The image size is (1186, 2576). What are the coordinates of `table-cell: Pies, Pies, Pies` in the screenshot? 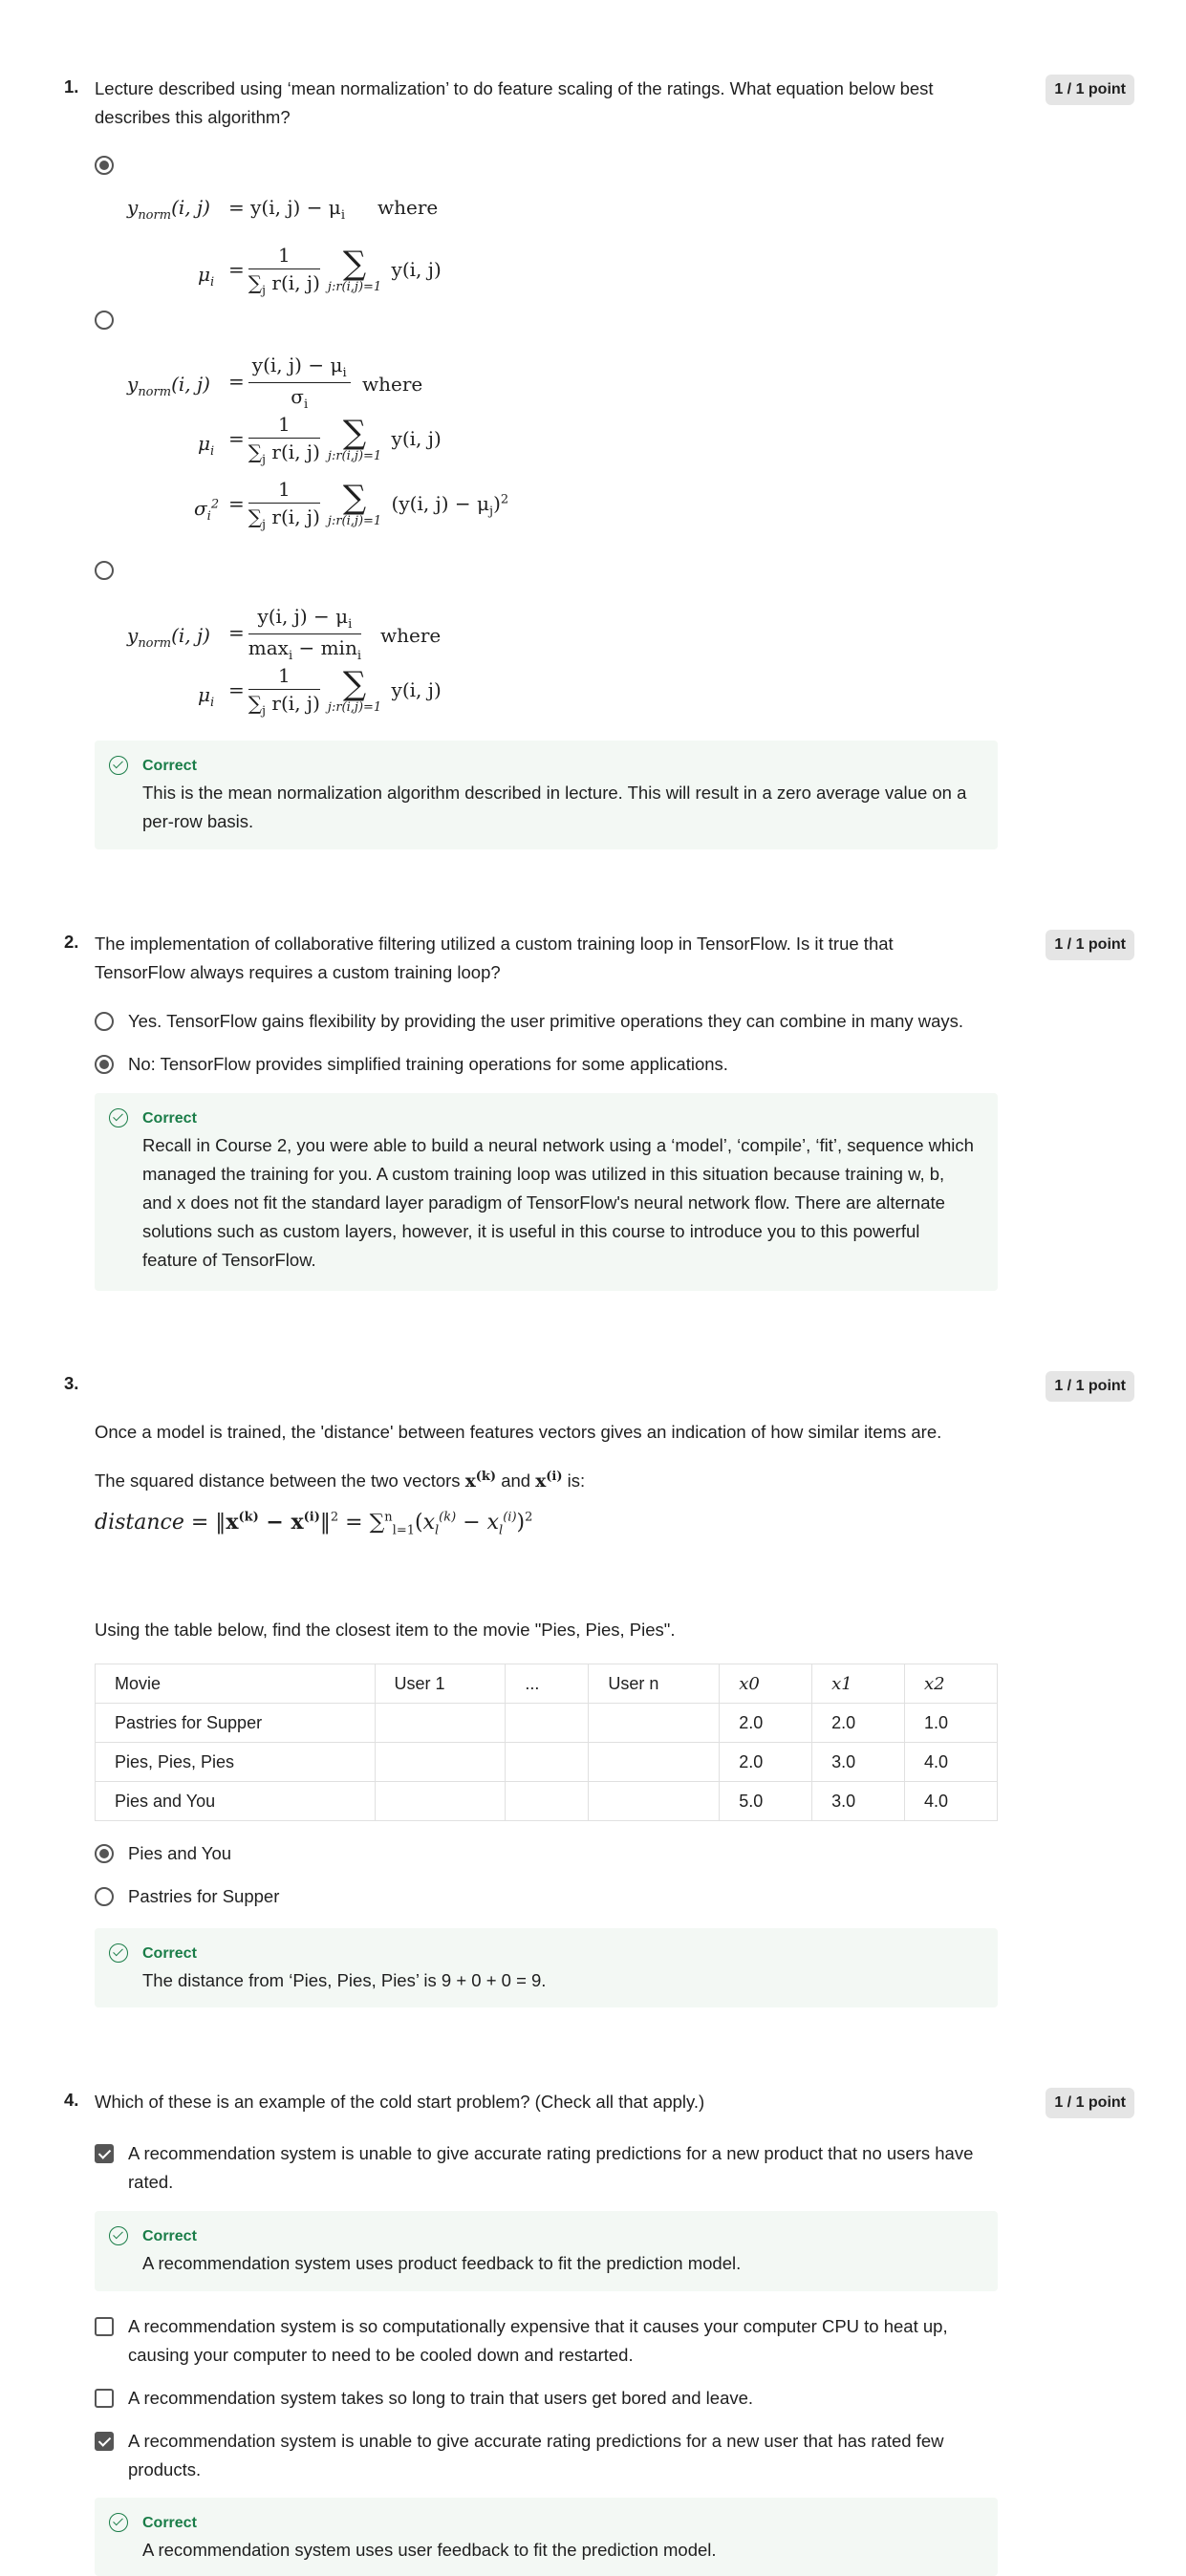 It's located at (235, 1762).